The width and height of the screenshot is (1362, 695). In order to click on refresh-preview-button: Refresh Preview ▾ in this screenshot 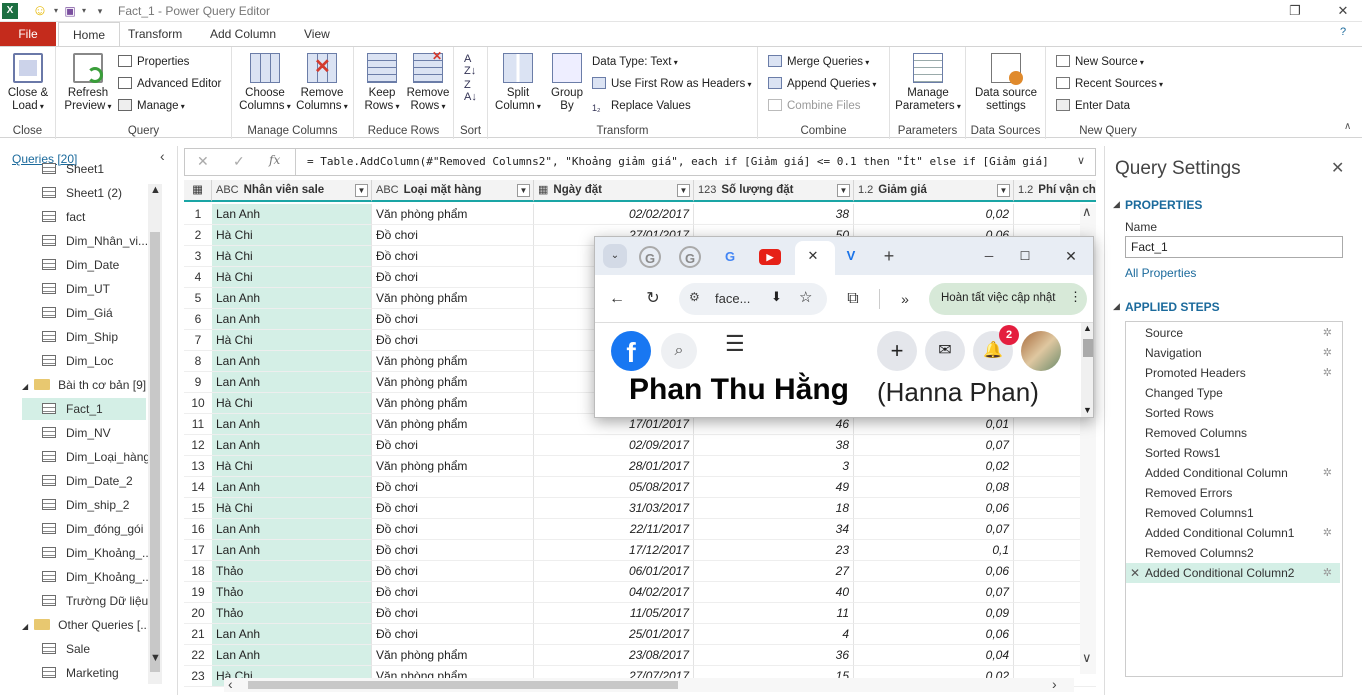, I will do `click(88, 83)`.